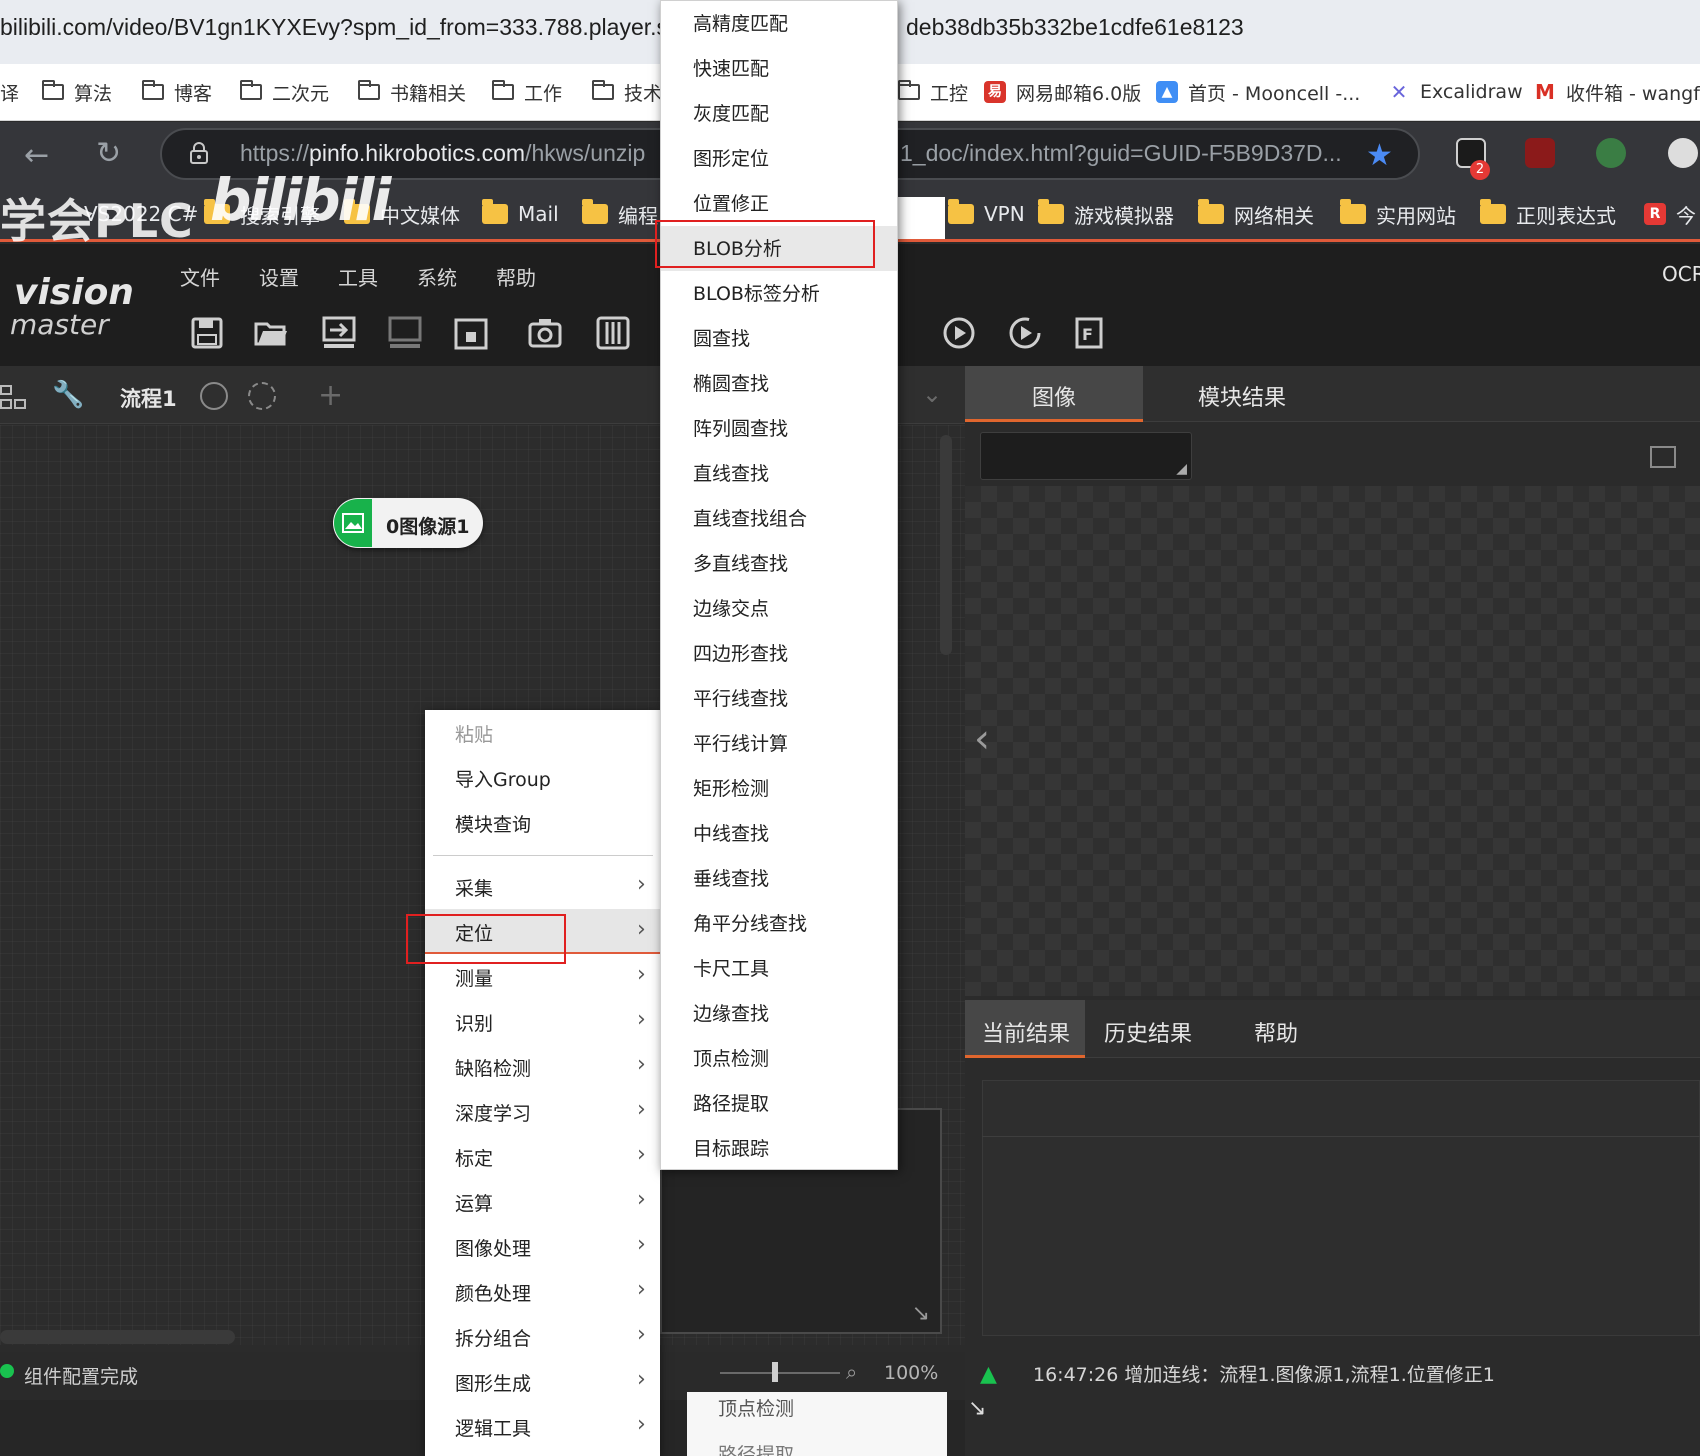  What do you see at coordinates (1148, 1032) in the screenshot?
I see `tab-history-result: 历史结果` at bounding box center [1148, 1032].